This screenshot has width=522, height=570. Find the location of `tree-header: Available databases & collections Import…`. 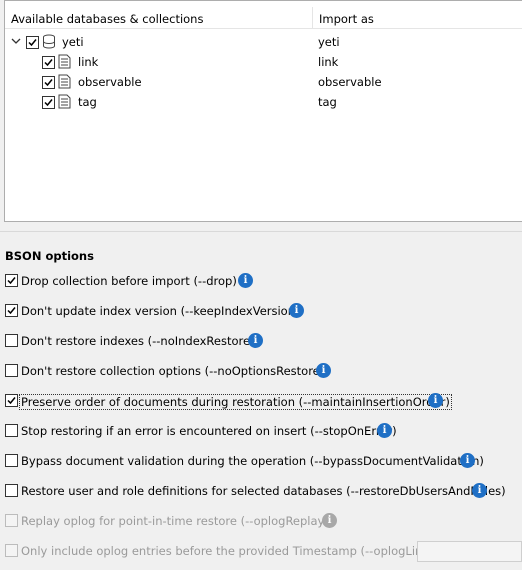

tree-header: Available databases & collections Import… is located at coordinates (263, 18).